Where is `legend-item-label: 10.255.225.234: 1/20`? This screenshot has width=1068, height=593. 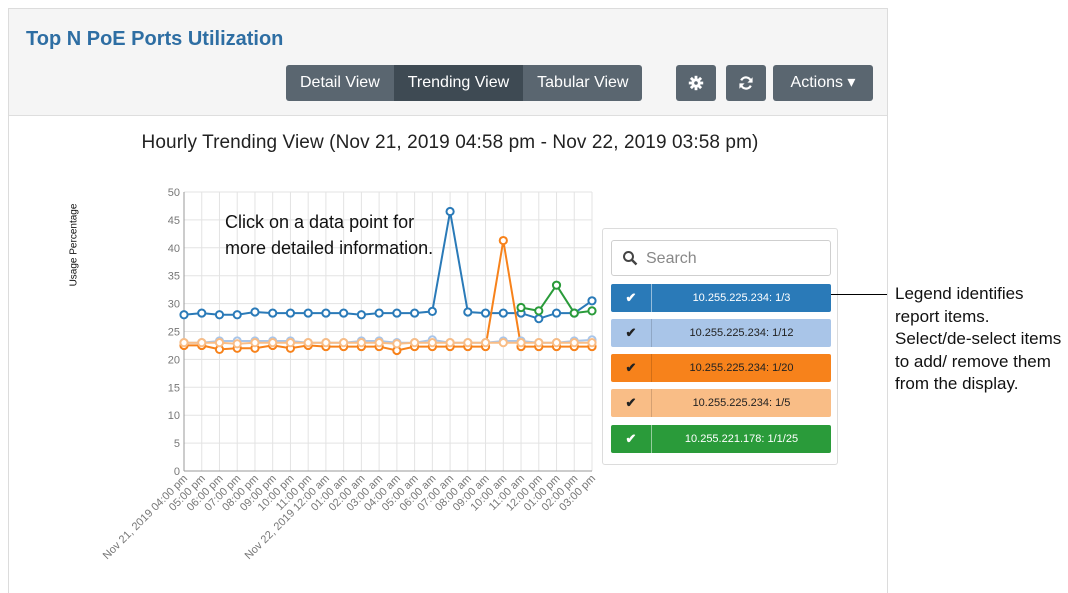 legend-item-label: 10.255.225.234: 1/20 is located at coordinates (741, 368).